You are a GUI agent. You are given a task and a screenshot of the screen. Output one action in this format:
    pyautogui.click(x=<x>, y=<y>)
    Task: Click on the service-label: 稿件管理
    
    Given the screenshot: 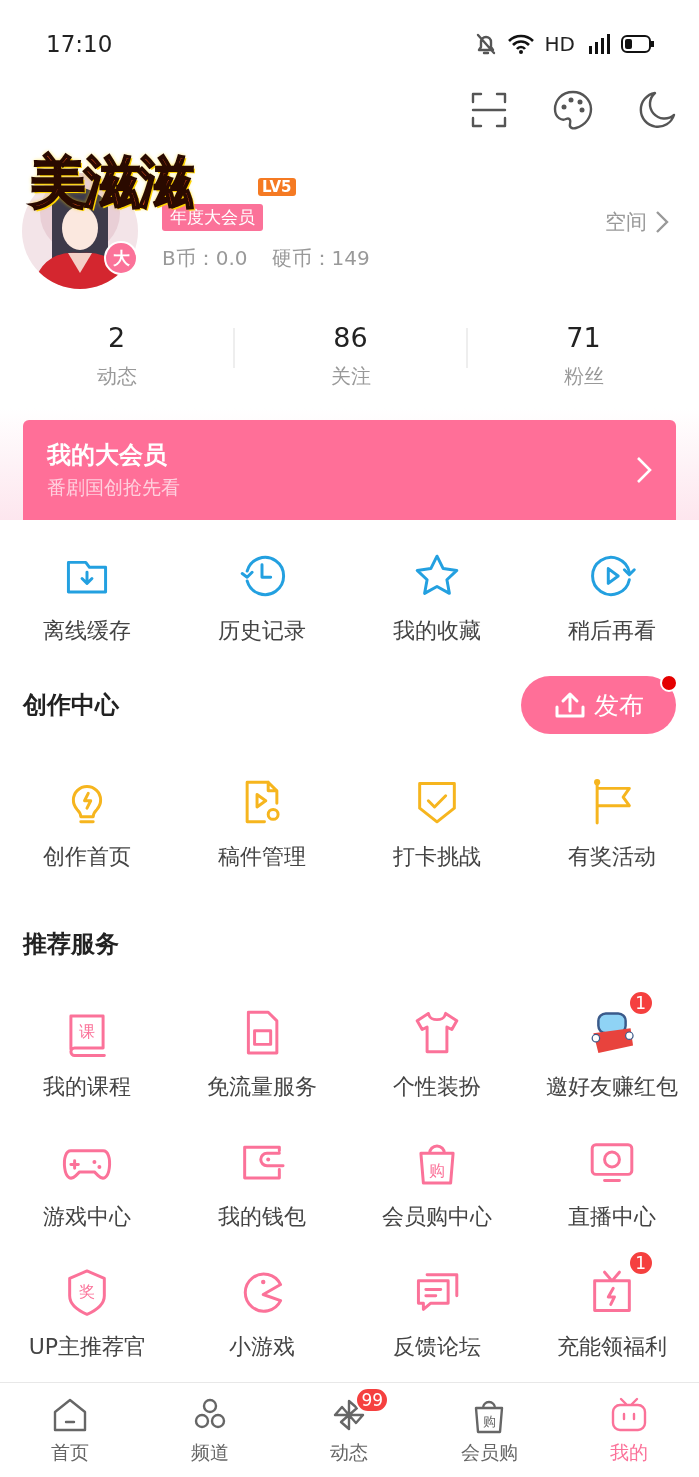 What is the action you would take?
    pyautogui.click(x=262, y=857)
    